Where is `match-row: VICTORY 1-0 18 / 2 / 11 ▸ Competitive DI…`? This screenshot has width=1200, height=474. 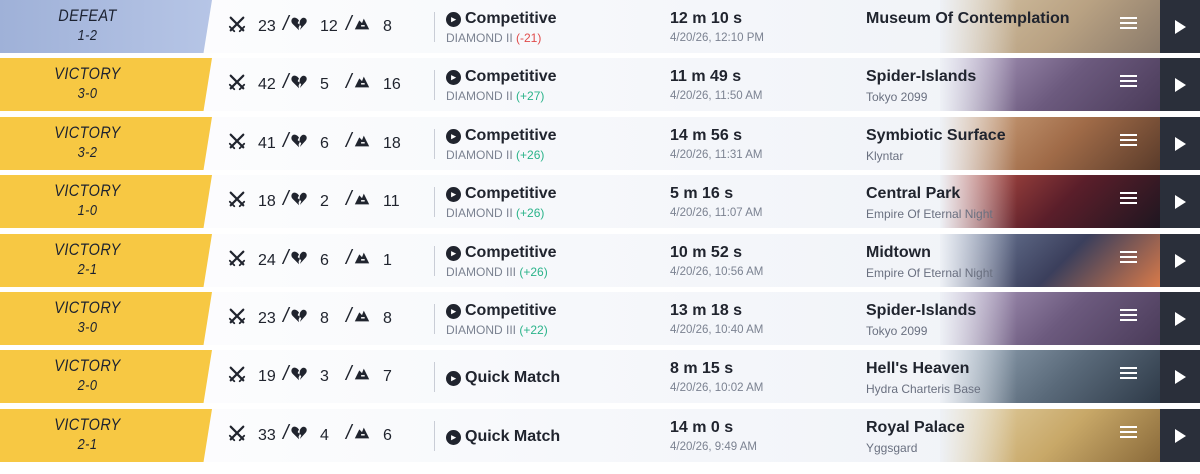
match-row: VICTORY 1-0 18 / 2 / 11 ▸ Competitive DI… is located at coordinates (600, 201).